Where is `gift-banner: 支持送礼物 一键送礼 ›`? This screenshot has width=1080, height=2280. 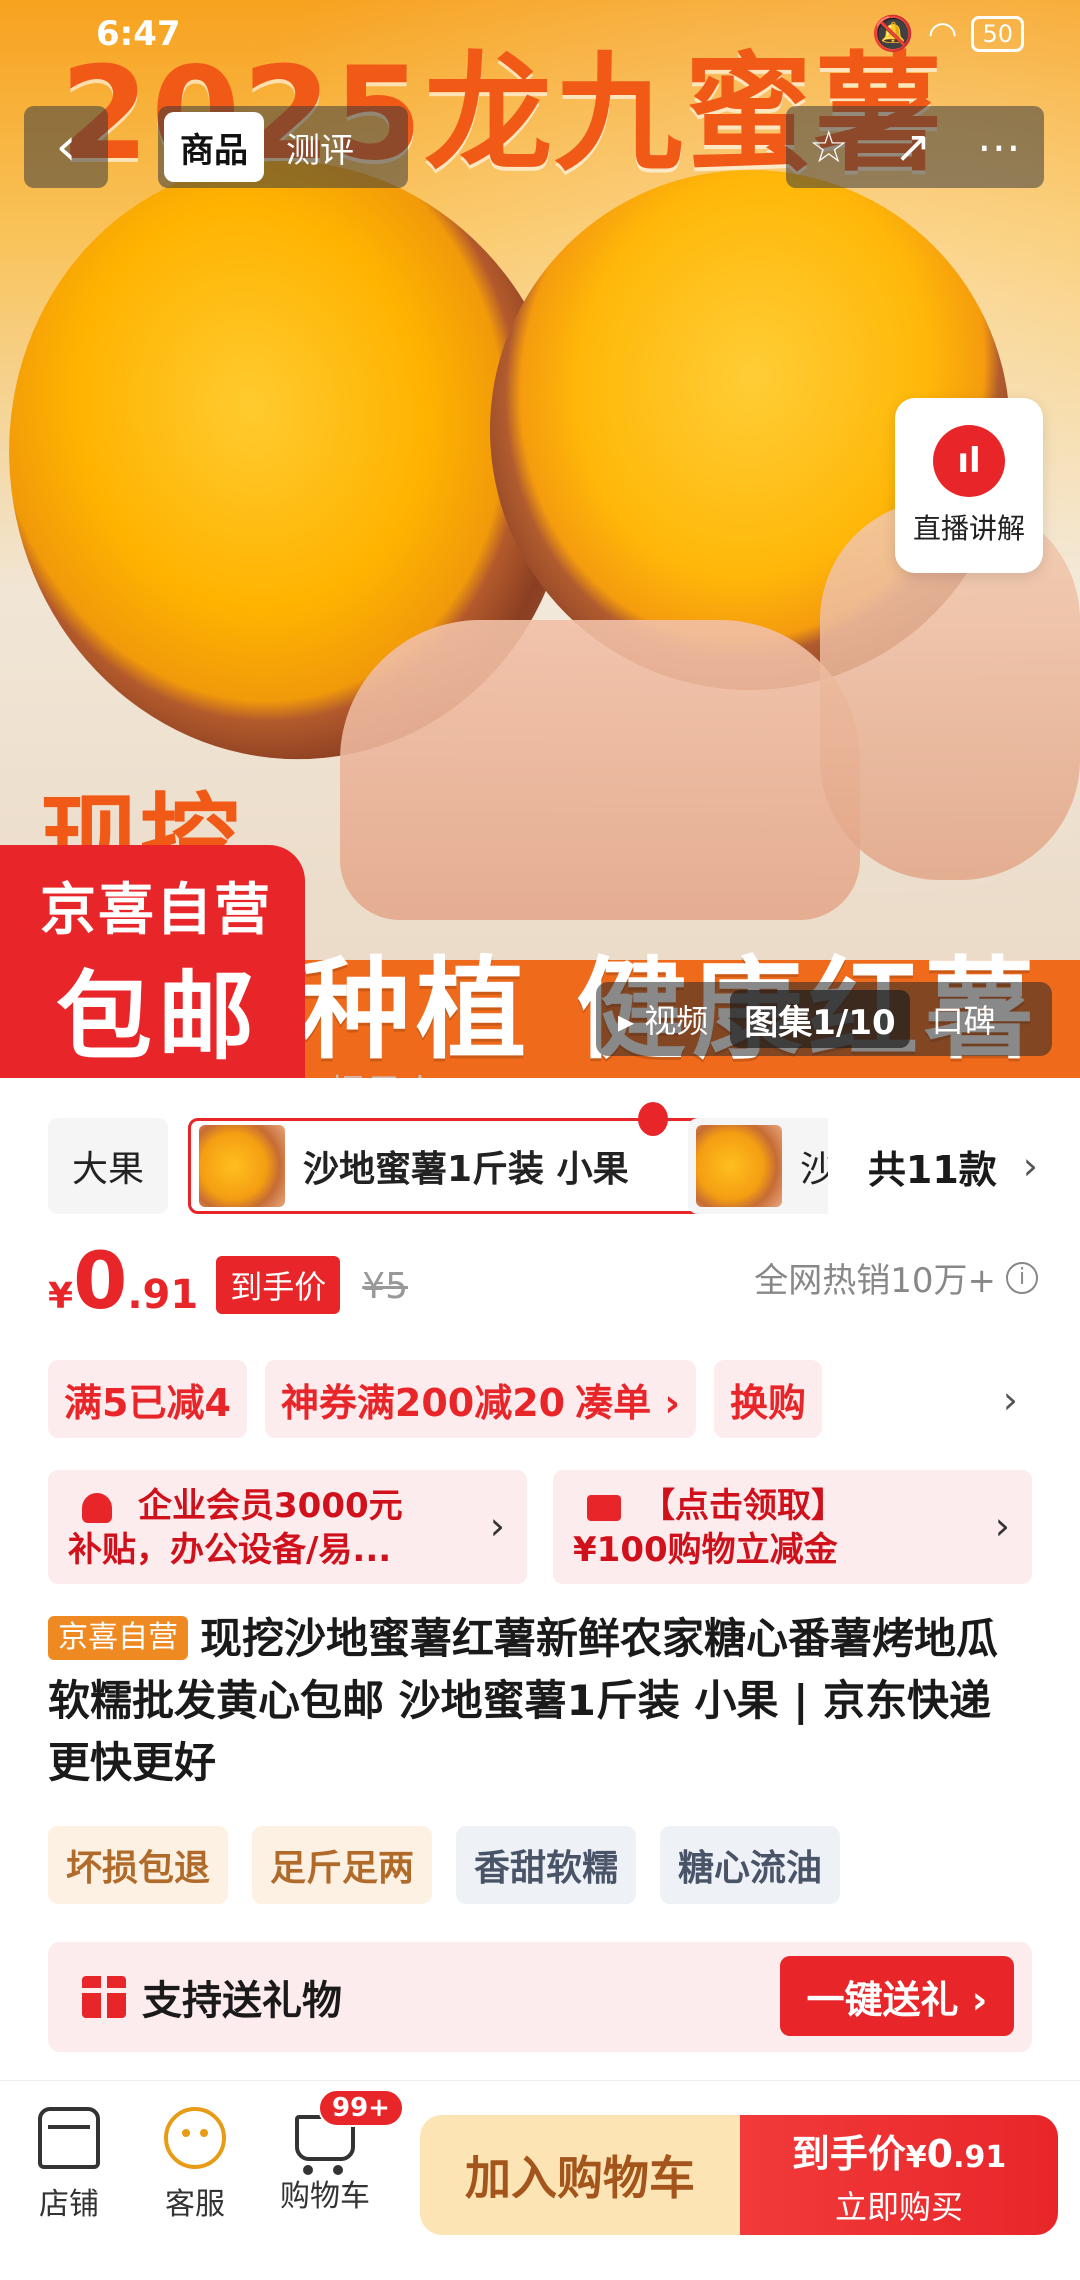
gift-banner: 支持送礼物 一键送礼 › is located at coordinates (540, 1997).